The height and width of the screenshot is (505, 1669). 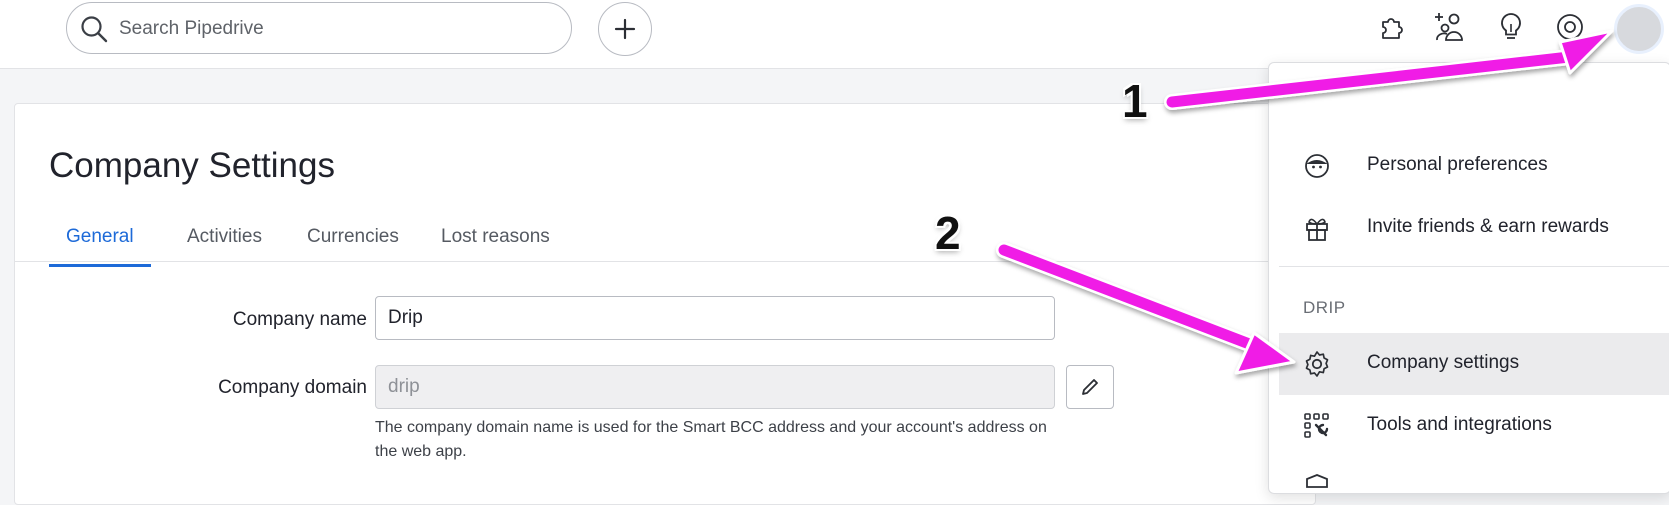 I want to click on menu-item-label: Tools and integrations, so click(x=1459, y=424).